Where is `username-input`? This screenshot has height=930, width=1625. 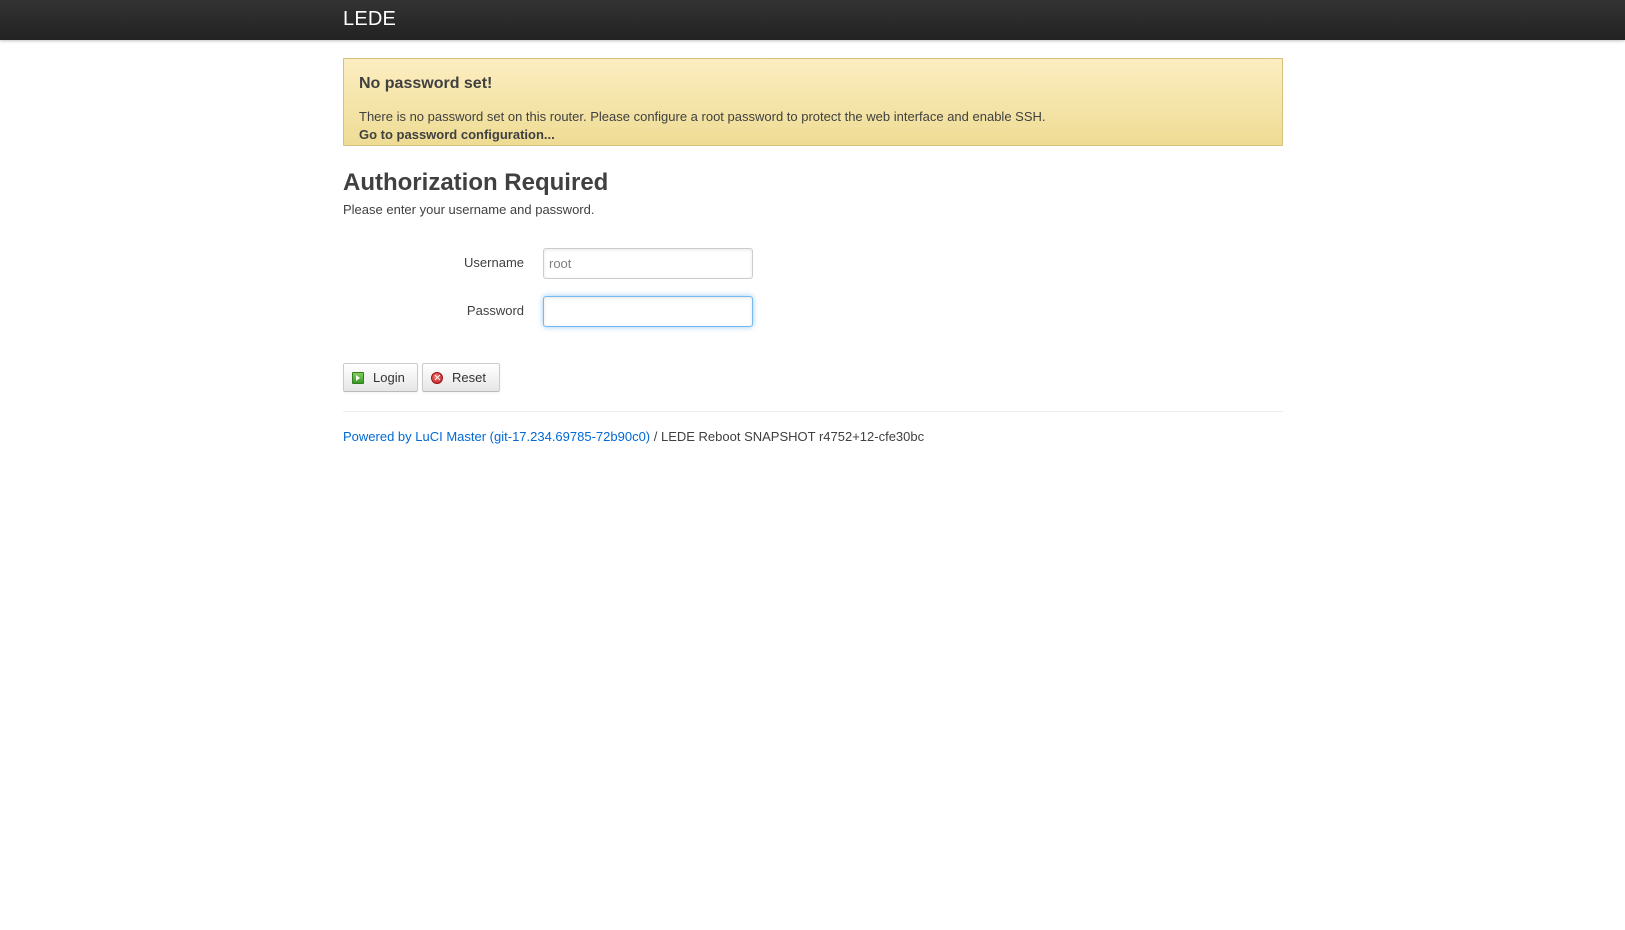 username-input is located at coordinates (648, 263).